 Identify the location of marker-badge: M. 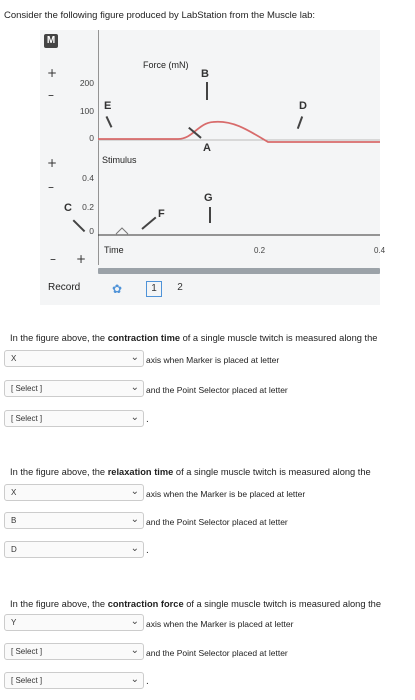
(51, 41).